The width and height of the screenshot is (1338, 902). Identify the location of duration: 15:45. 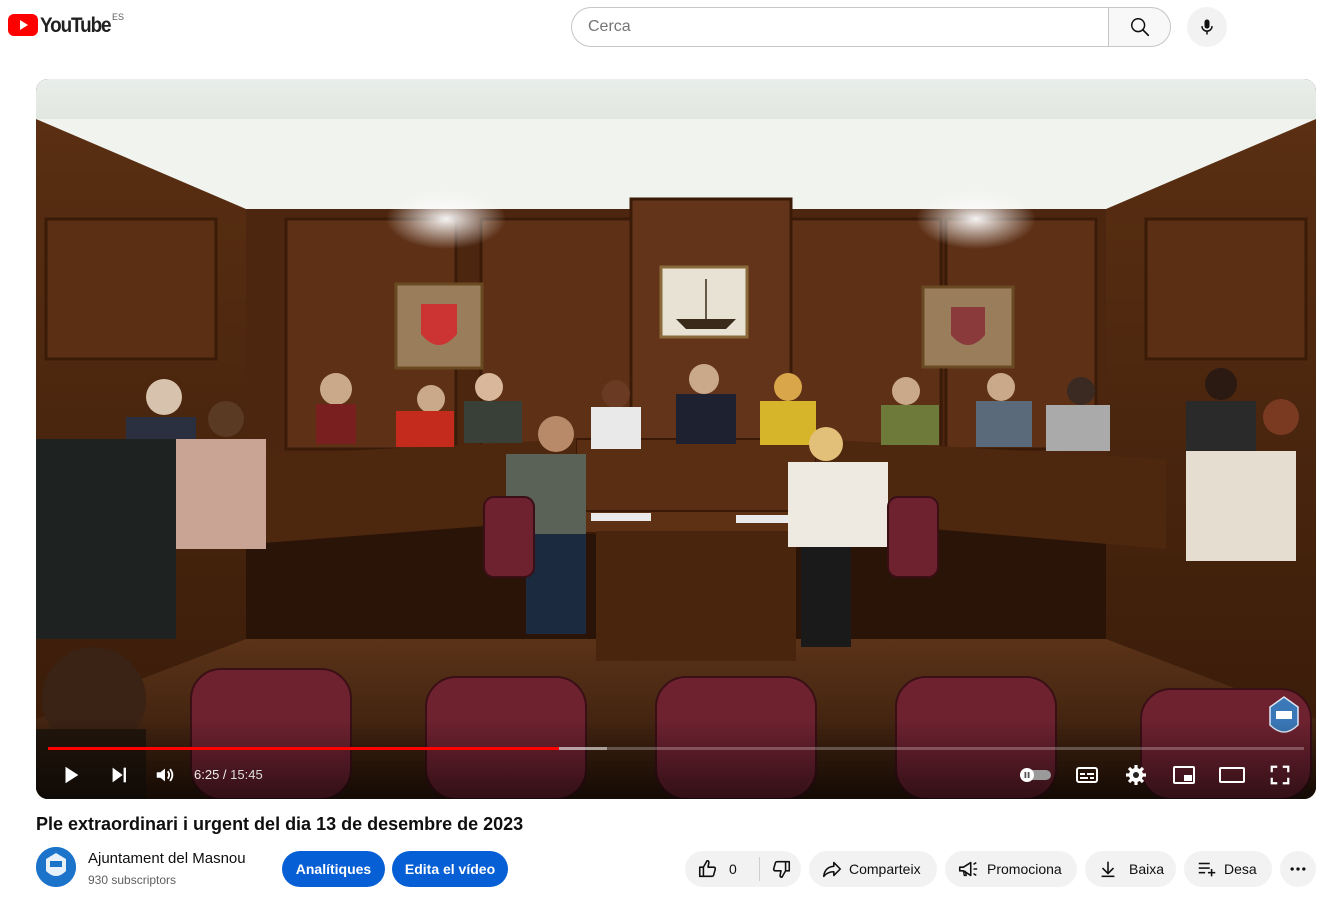
(246, 774).